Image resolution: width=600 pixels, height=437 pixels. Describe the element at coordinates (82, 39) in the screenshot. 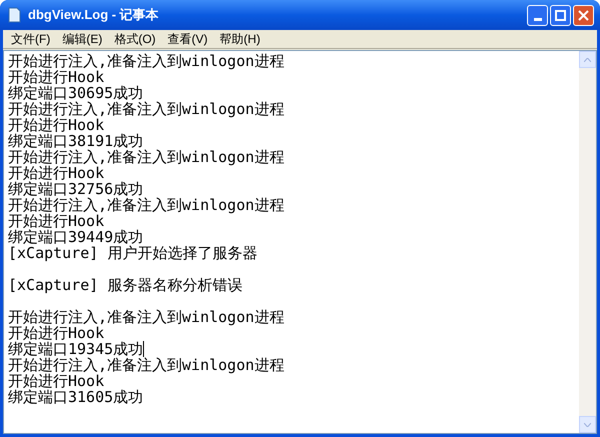

I see `menu-item: 编辑(E)` at that location.